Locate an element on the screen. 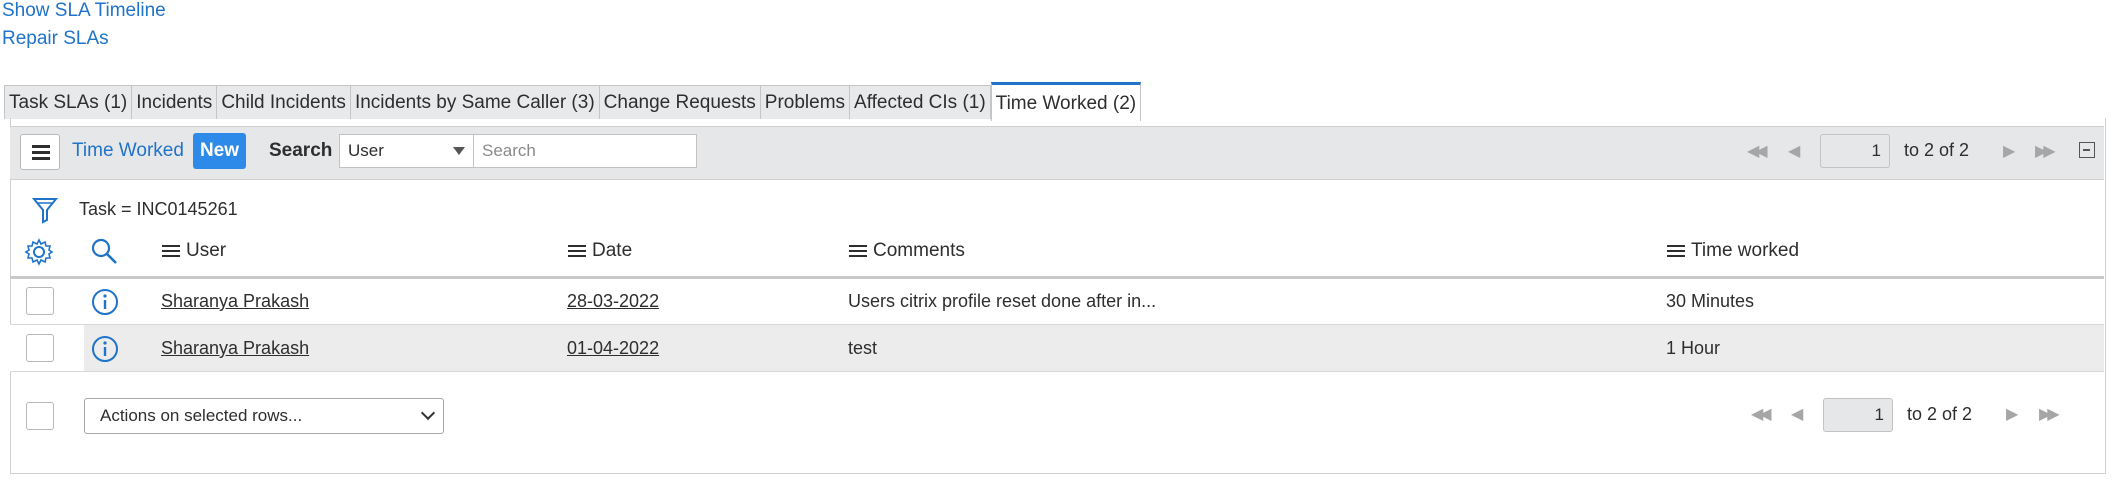 Image resolution: width=2112 pixels, height=481 pixels. new-button: New is located at coordinates (219, 151).